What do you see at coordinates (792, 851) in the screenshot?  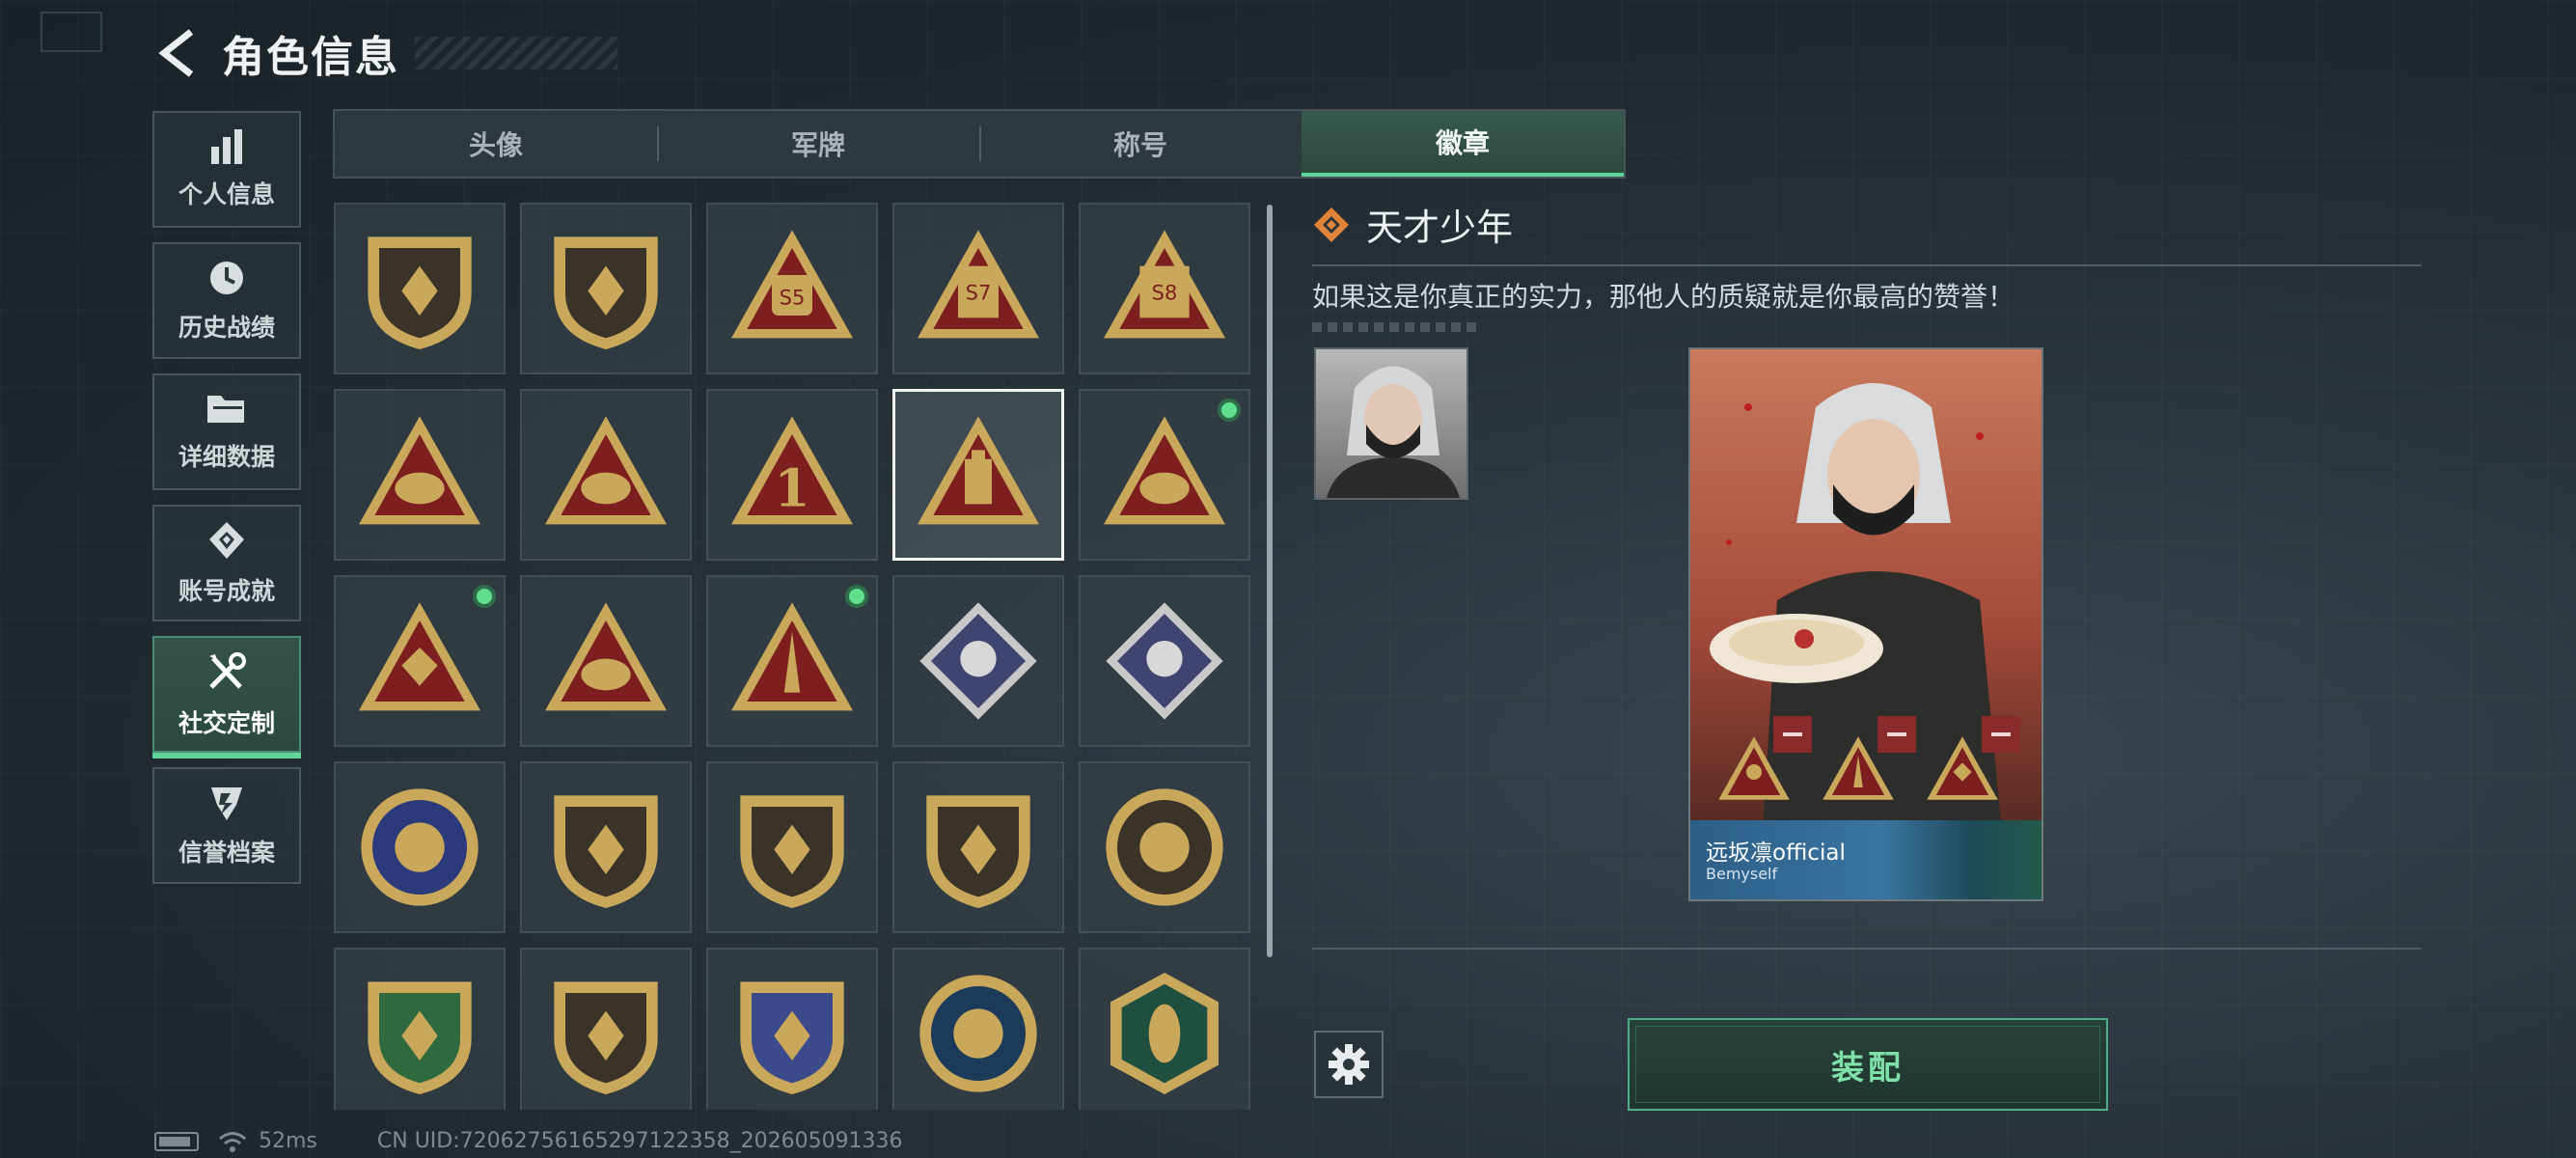 I see `starred-shield-badge-icon` at bounding box center [792, 851].